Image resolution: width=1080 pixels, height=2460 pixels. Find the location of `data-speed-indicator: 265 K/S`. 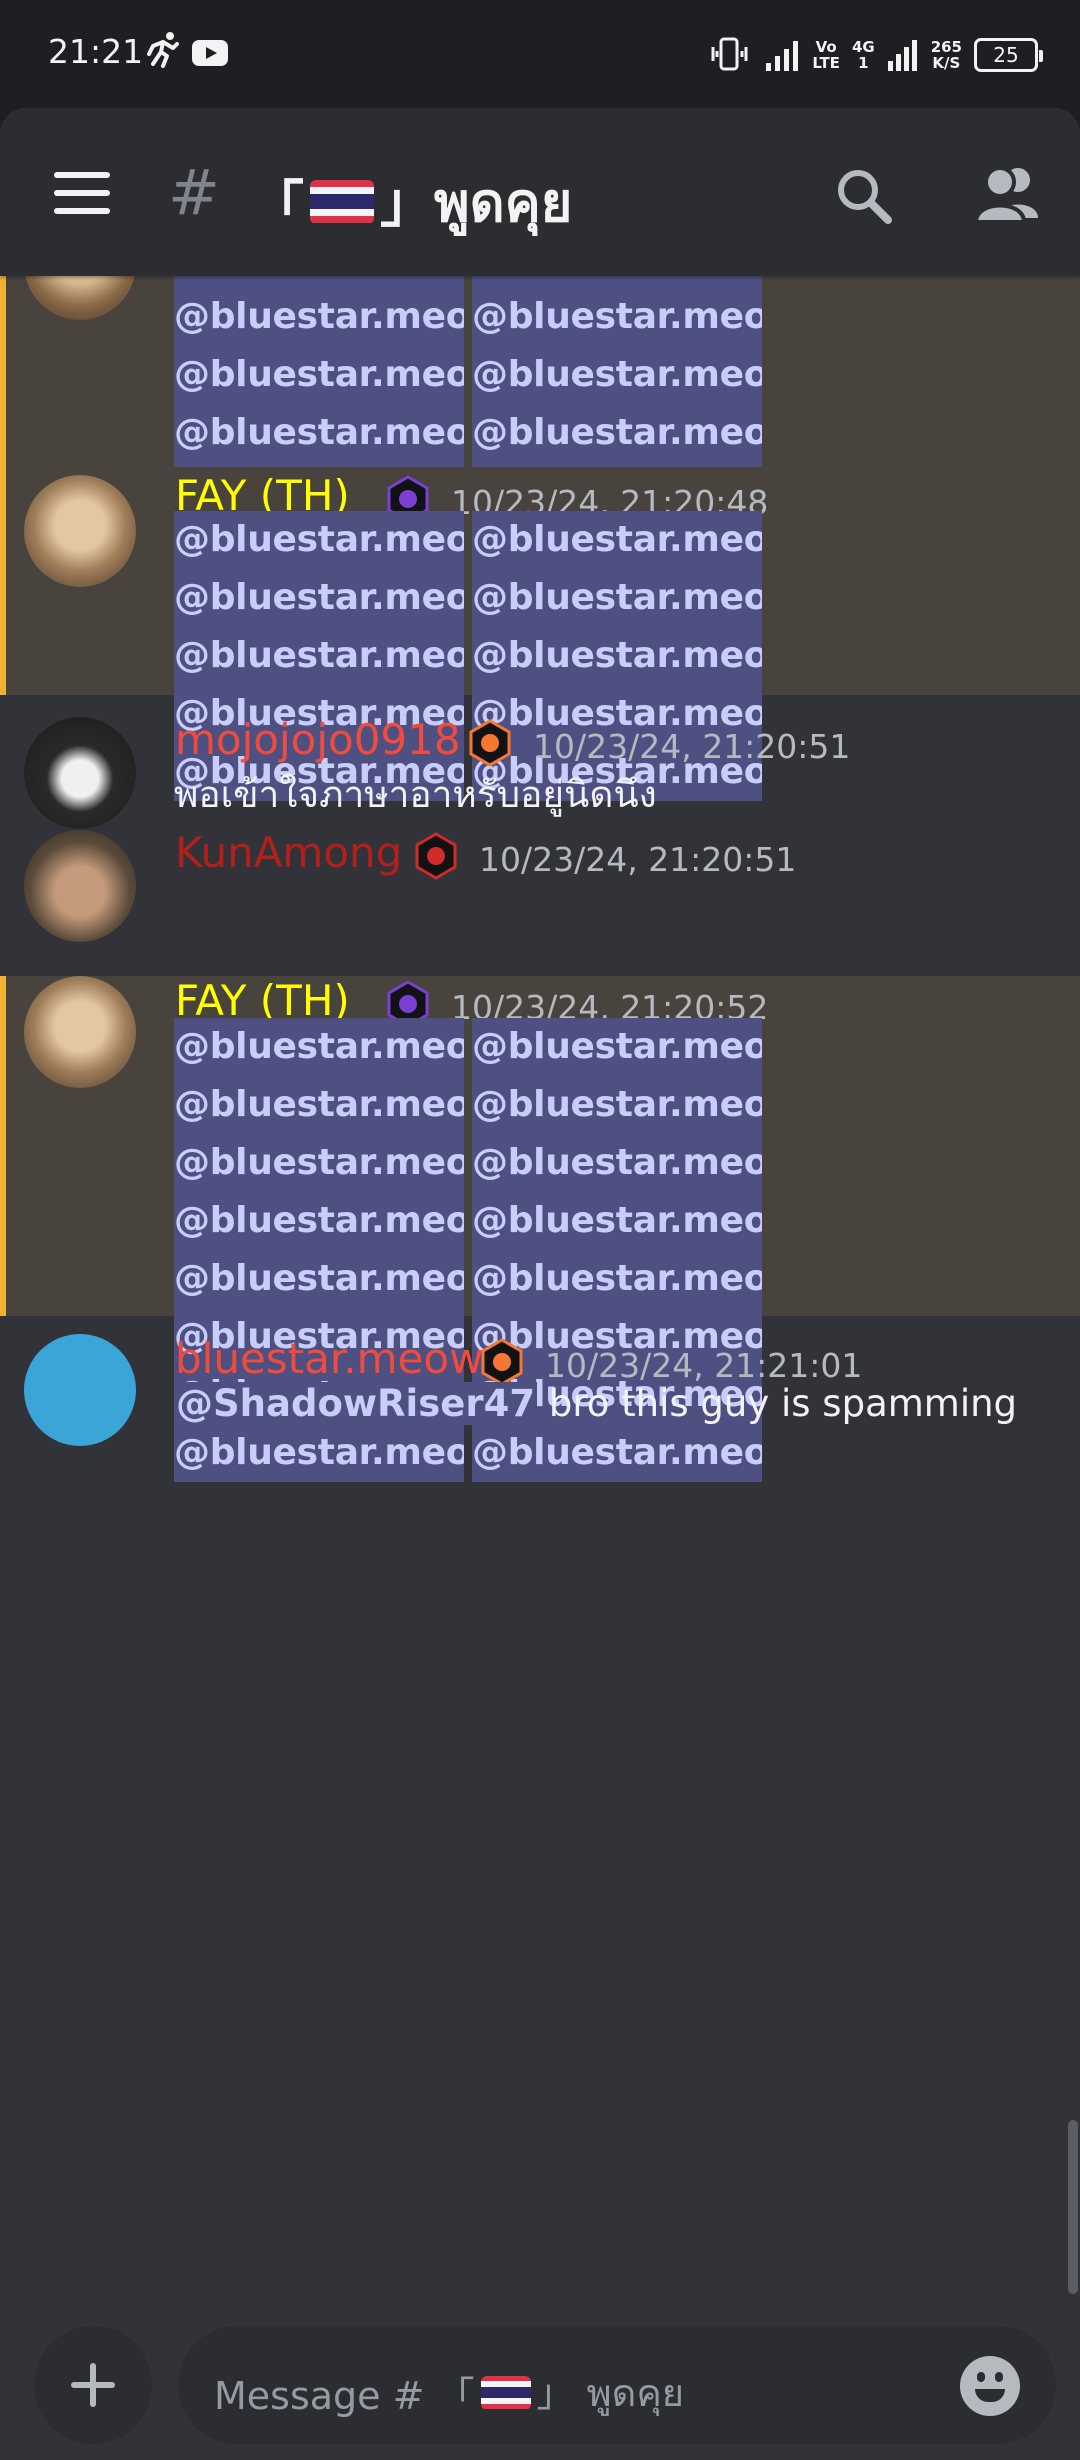

data-speed-indicator: 265 K/S is located at coordinates (946, 55).